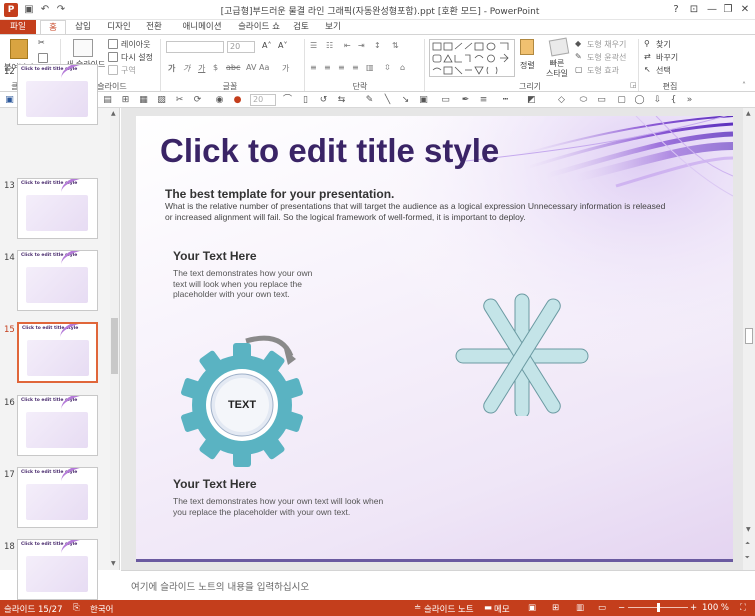  What do you see at coordinates (113, 57) in the screenshot?
I see `reset-icon` at bounding box center [113, 57].